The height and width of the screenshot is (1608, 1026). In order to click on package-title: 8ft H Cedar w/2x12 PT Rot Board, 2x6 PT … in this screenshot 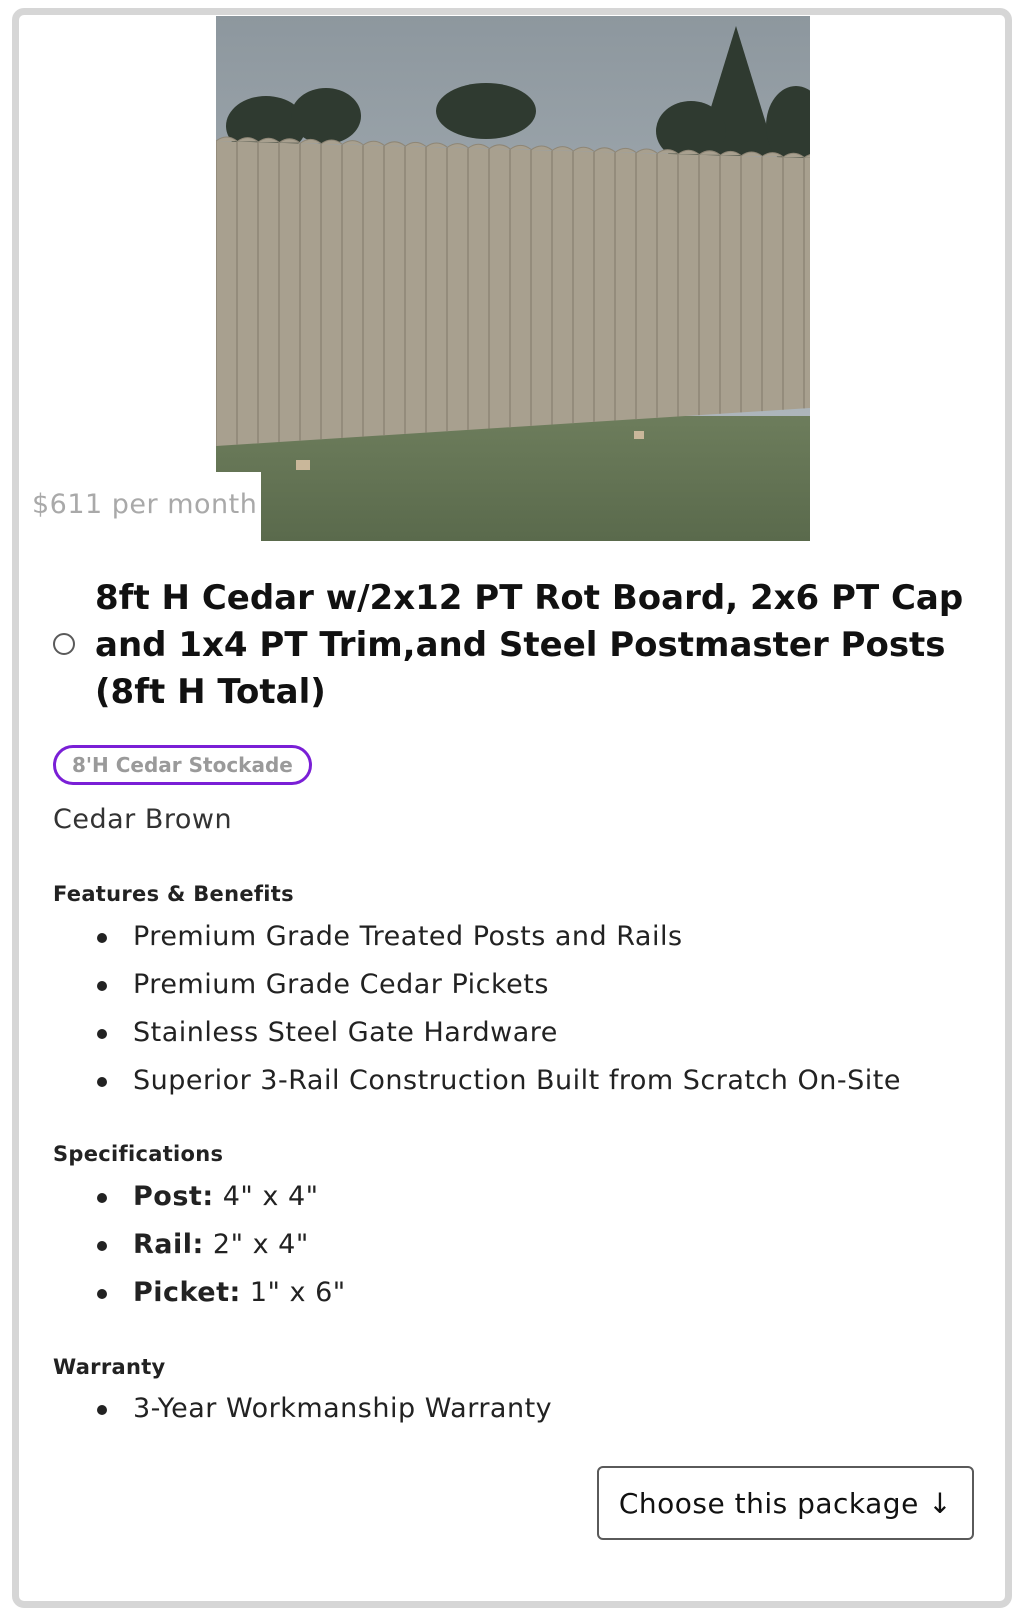, I will do `click(529, 645)`.